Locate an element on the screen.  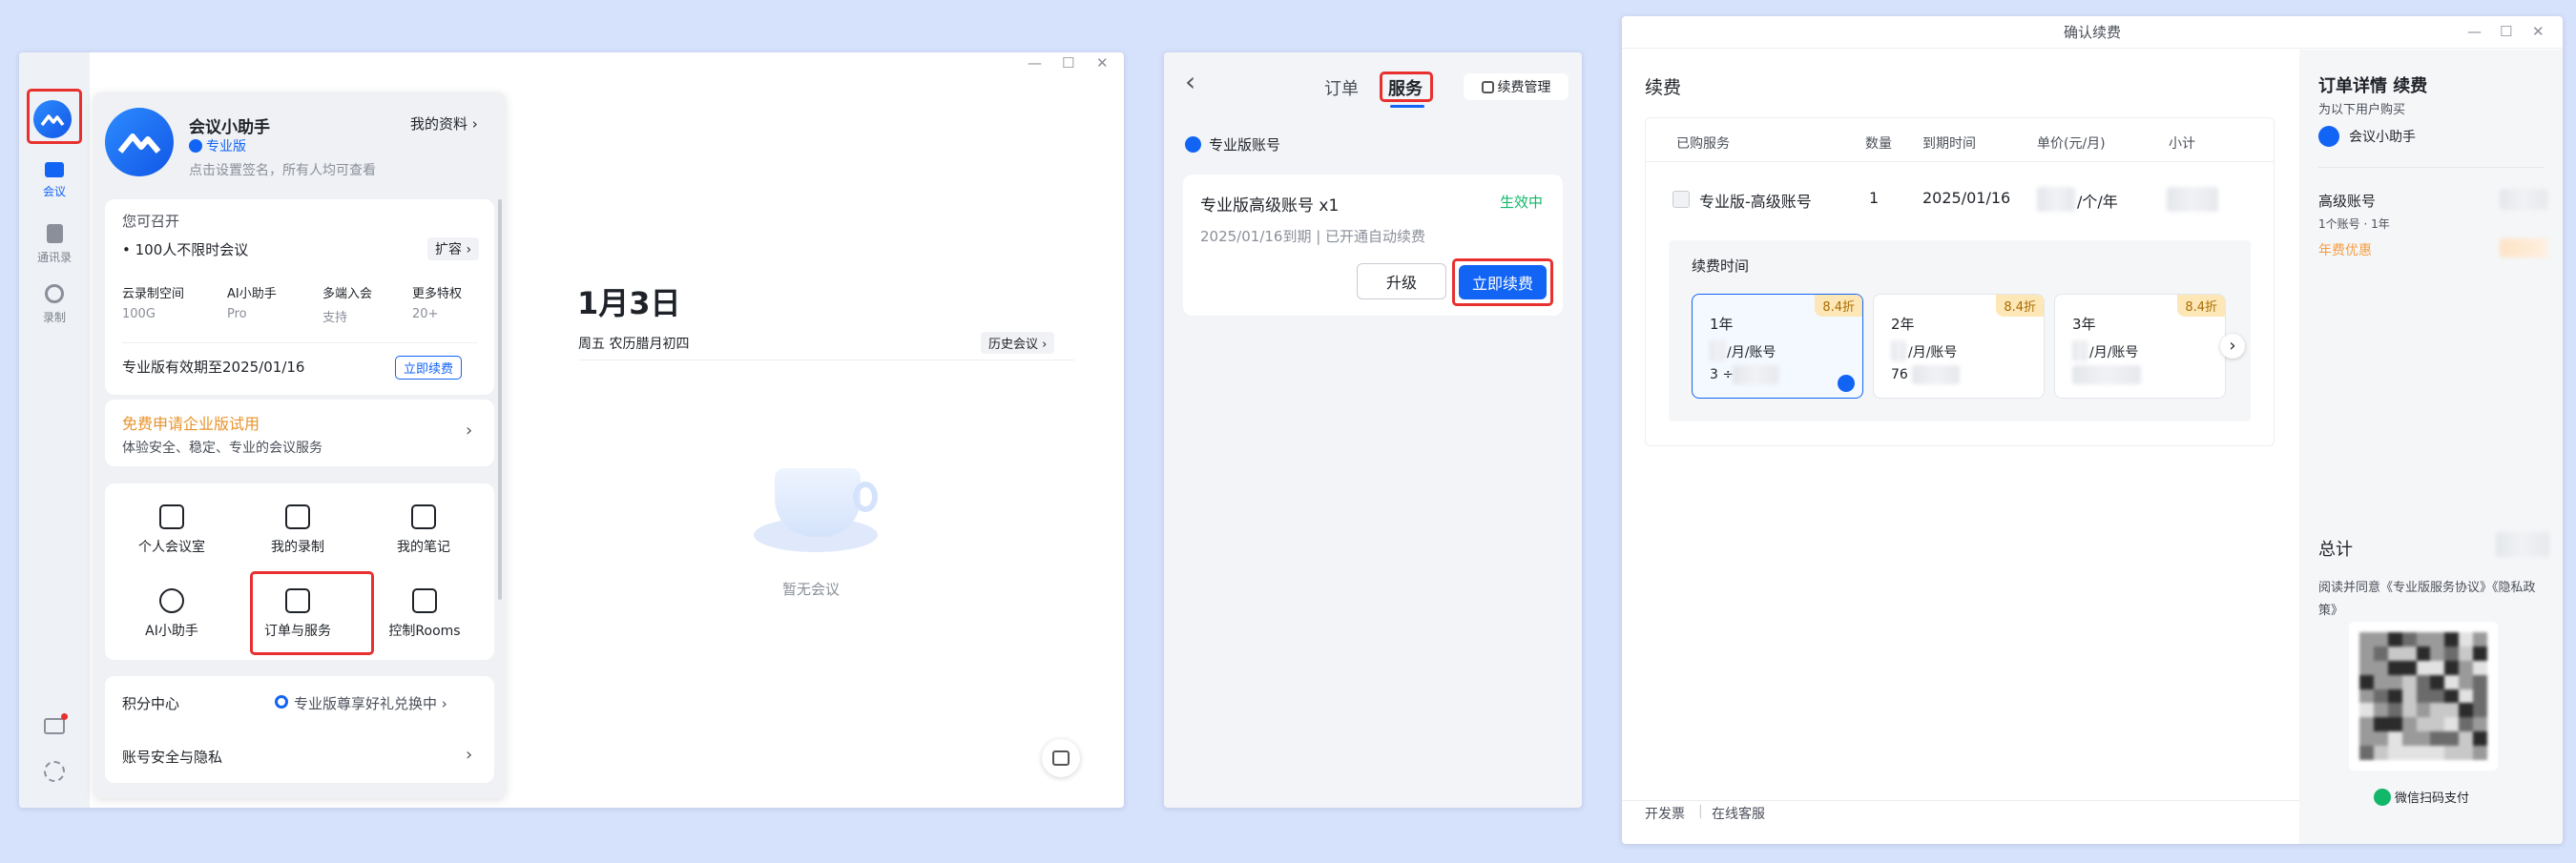
wechat-pay-icon is located at coordinates (2382, 797).